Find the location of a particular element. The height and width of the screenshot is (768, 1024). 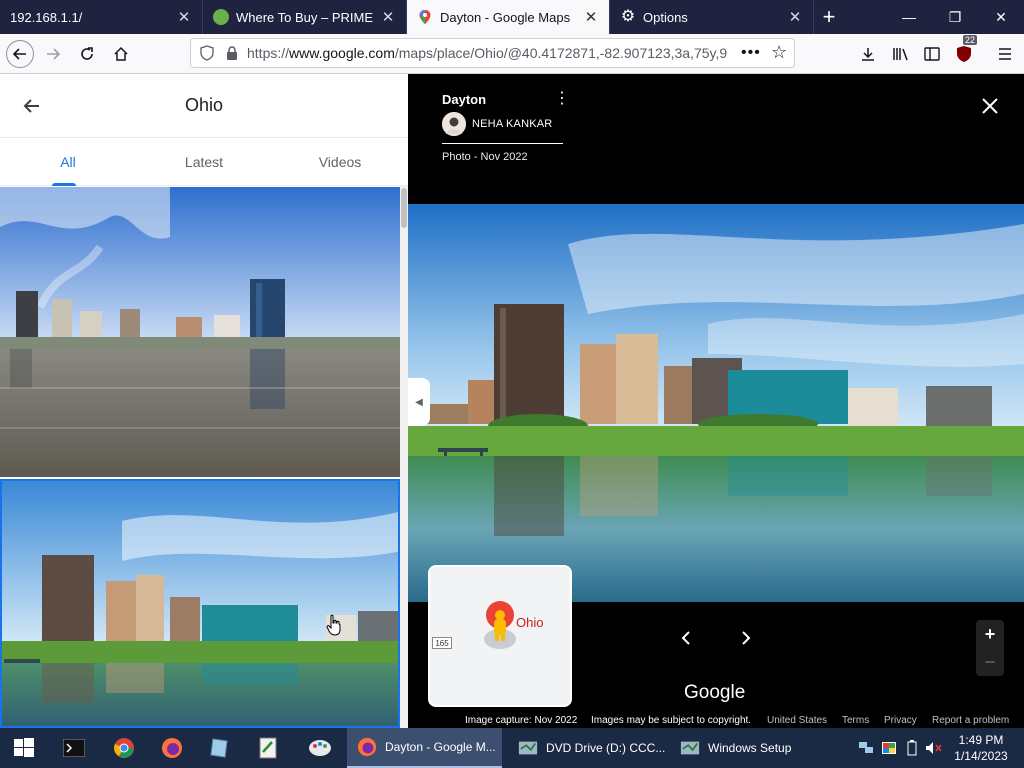

next-photo-button is located at coordinates (746, 638).